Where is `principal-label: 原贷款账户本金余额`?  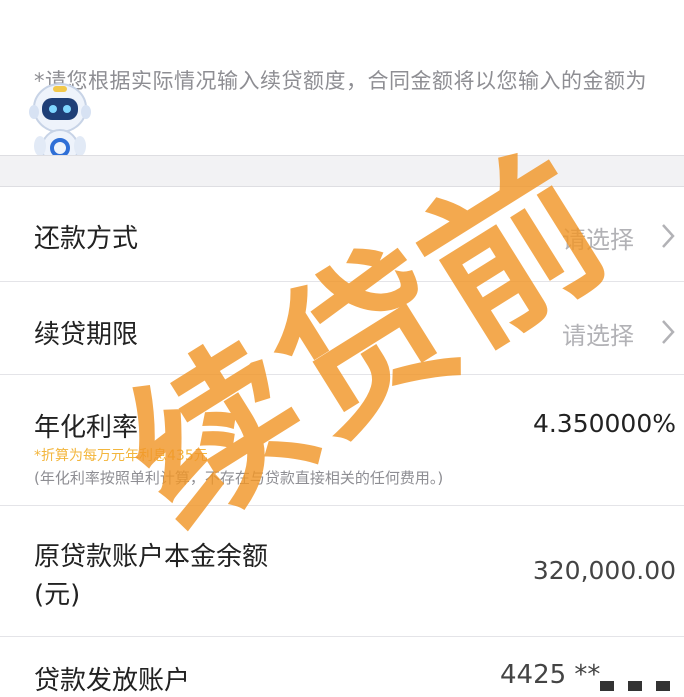
principal-label: 原贷款账户本金余额 is located at coordinates (151, 557).